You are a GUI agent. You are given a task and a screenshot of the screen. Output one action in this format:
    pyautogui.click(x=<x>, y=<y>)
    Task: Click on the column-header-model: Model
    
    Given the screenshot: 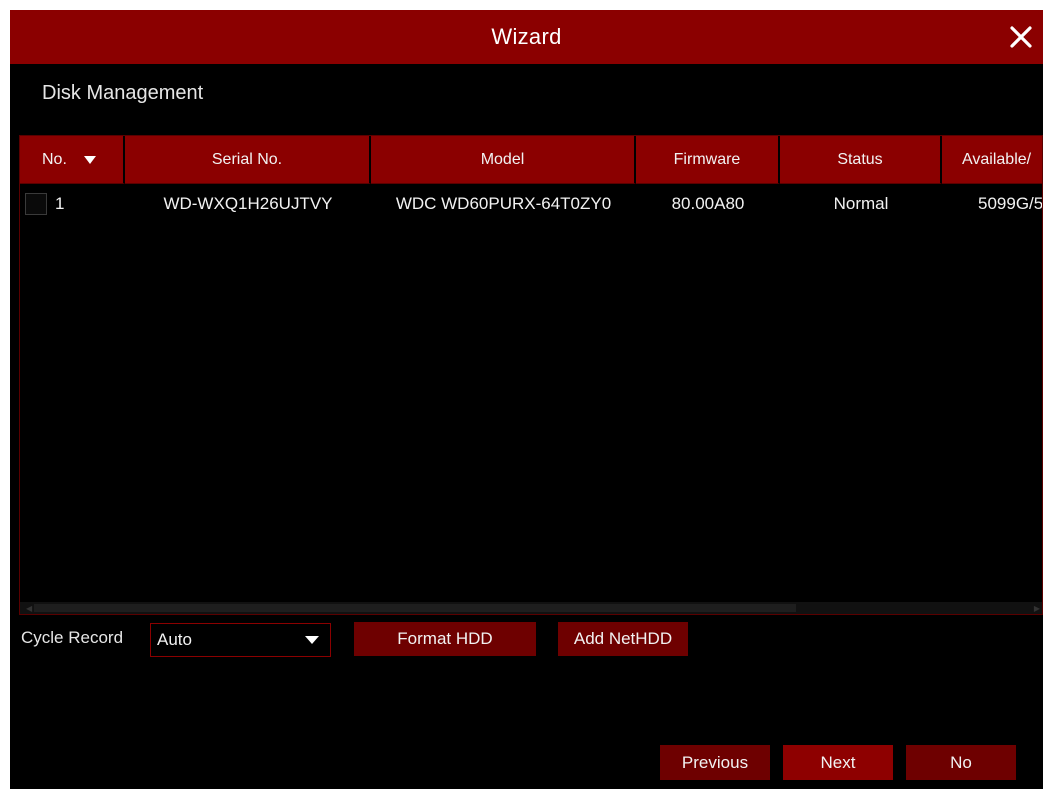 What is the action you would take?
    pyautogui.click(x=503, y=160)
    